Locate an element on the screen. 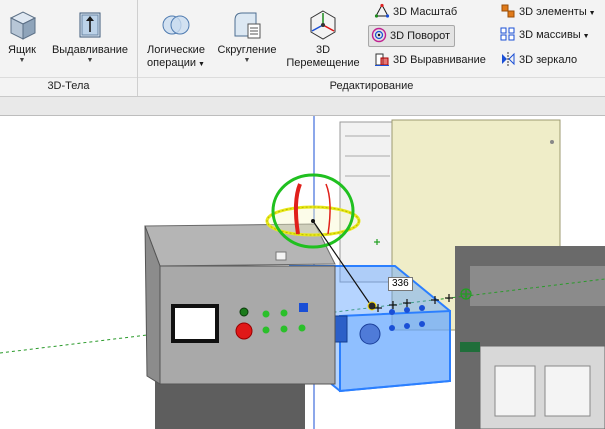 The height and width of the screenshot is (429, 605). scale3d-label: 3D Масштаб is located at coordinates (425, 12).